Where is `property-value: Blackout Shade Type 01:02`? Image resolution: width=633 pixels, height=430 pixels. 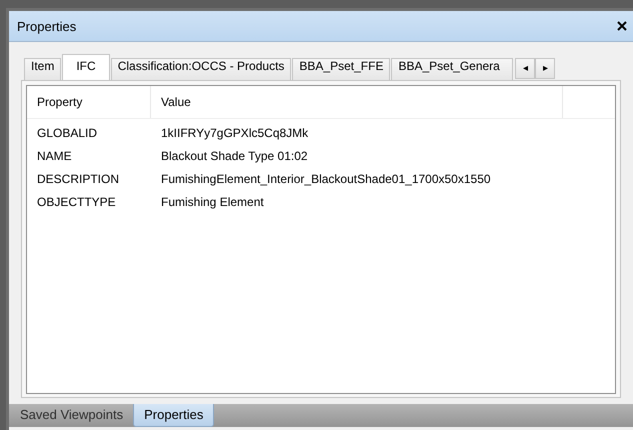 property-value: Blackout Shade Type 01:02 is located at coordinates (234, 156).